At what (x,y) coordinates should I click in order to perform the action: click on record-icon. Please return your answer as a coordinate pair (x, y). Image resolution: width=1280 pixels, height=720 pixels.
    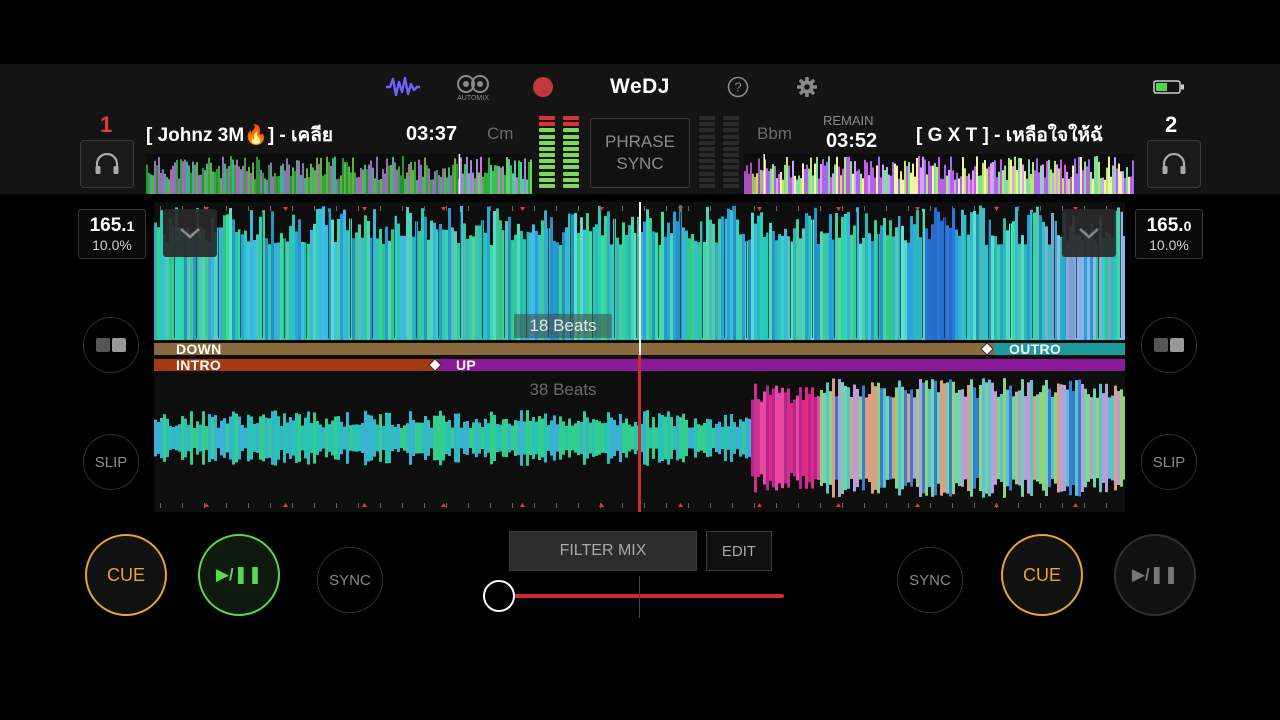
    Looking at the image, I should click on (543, 87).